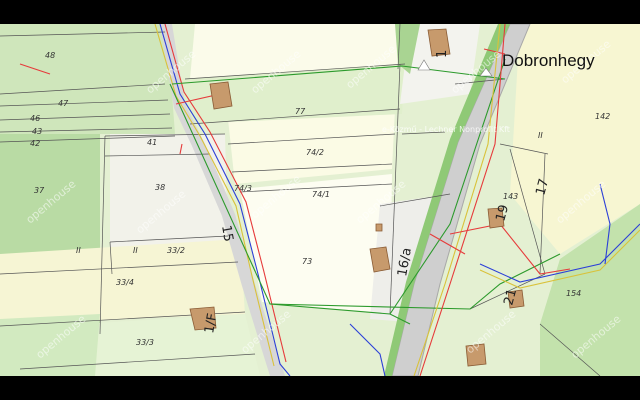 The image size is (640, 400). What do you see at coordinates (63, 103) in the screenshot?
I see `parcel-number: 47` at bounding box center [63, 103].